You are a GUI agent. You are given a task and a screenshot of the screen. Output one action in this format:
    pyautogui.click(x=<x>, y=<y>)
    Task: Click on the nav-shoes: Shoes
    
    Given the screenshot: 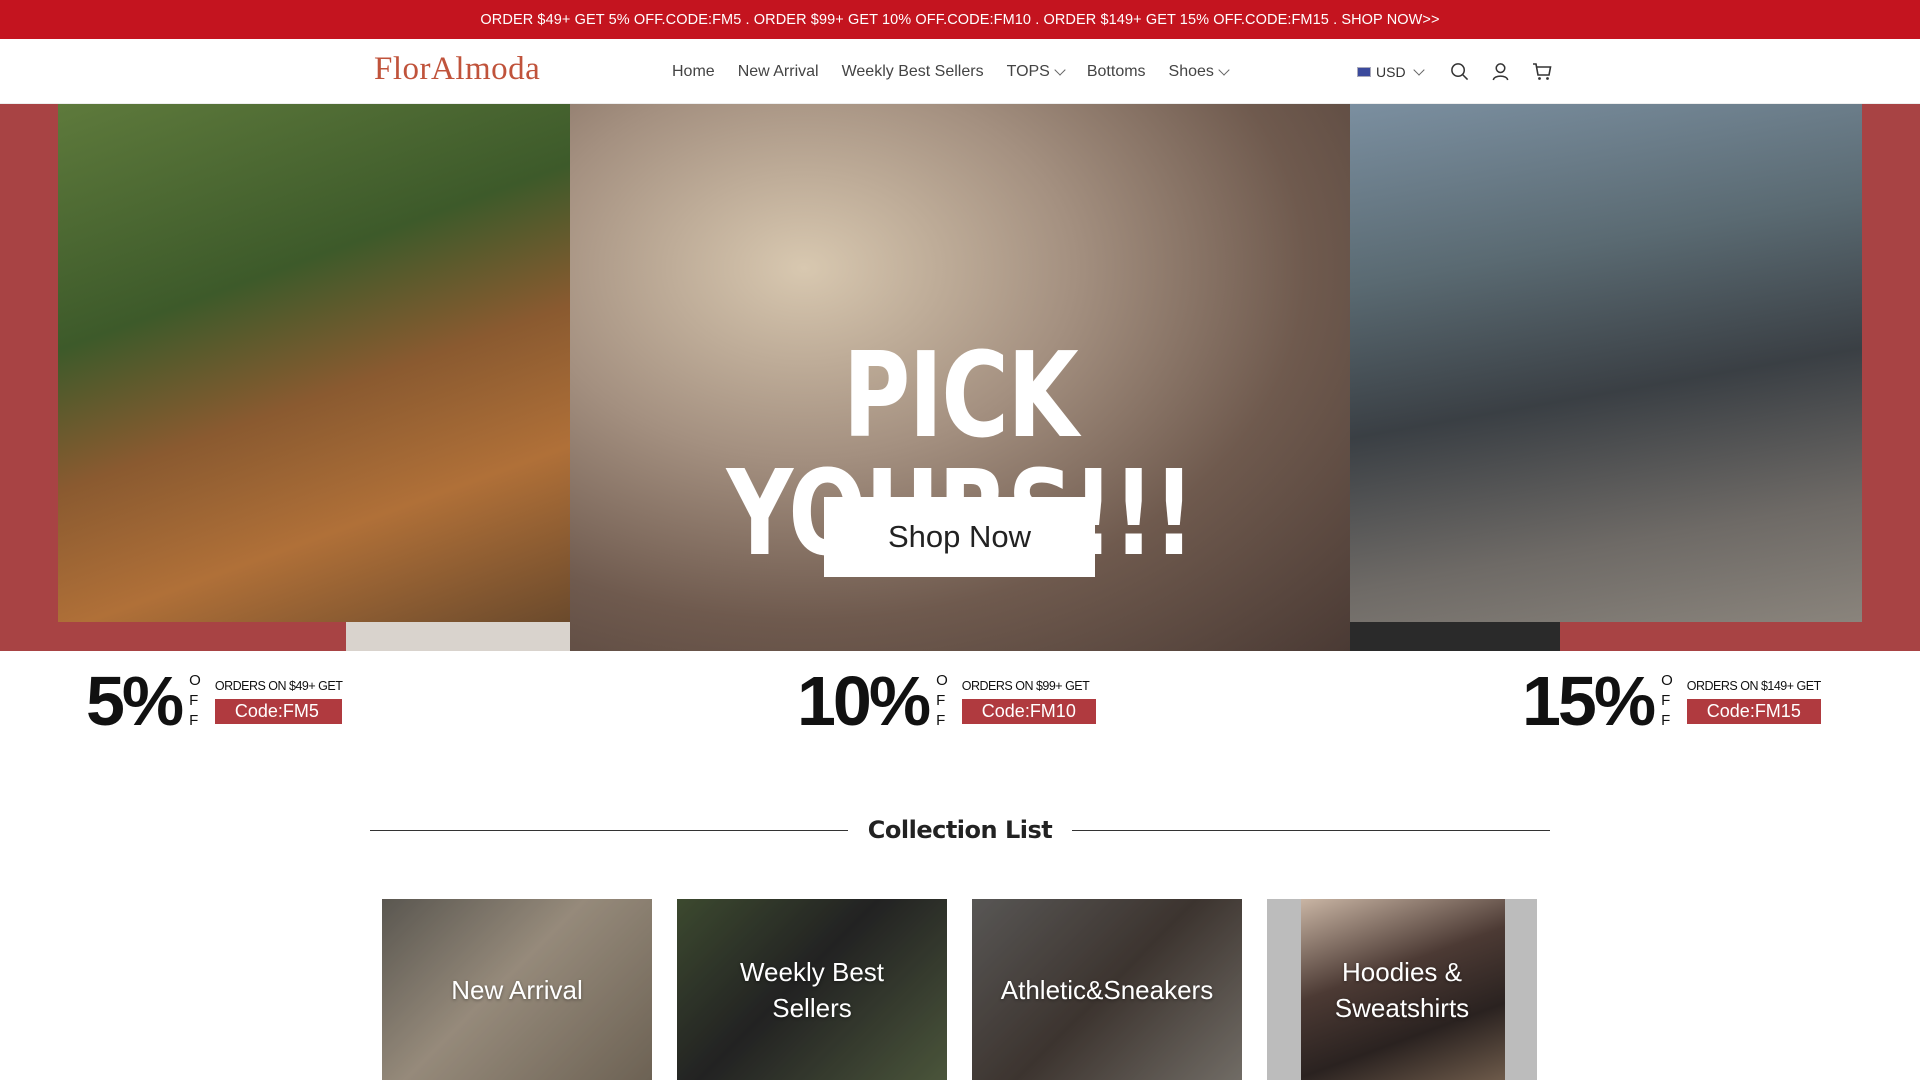 What is the action you would take?
    pyautogui.click(x=1199, y=71)
    